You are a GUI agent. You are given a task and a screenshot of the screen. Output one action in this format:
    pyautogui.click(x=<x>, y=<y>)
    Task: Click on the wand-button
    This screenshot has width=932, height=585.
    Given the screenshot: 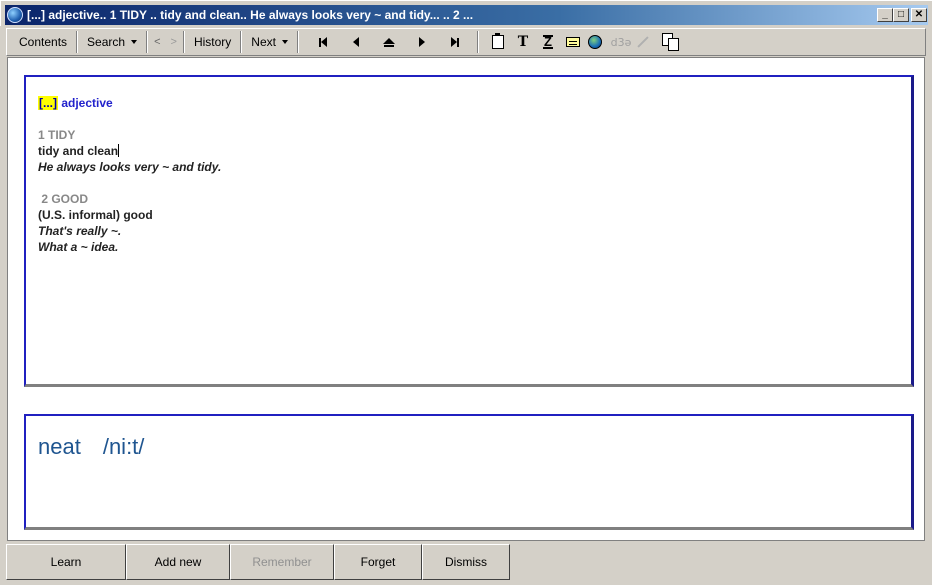 What is the action you would take?
    pyautogui.click(x=643, y=42)
    